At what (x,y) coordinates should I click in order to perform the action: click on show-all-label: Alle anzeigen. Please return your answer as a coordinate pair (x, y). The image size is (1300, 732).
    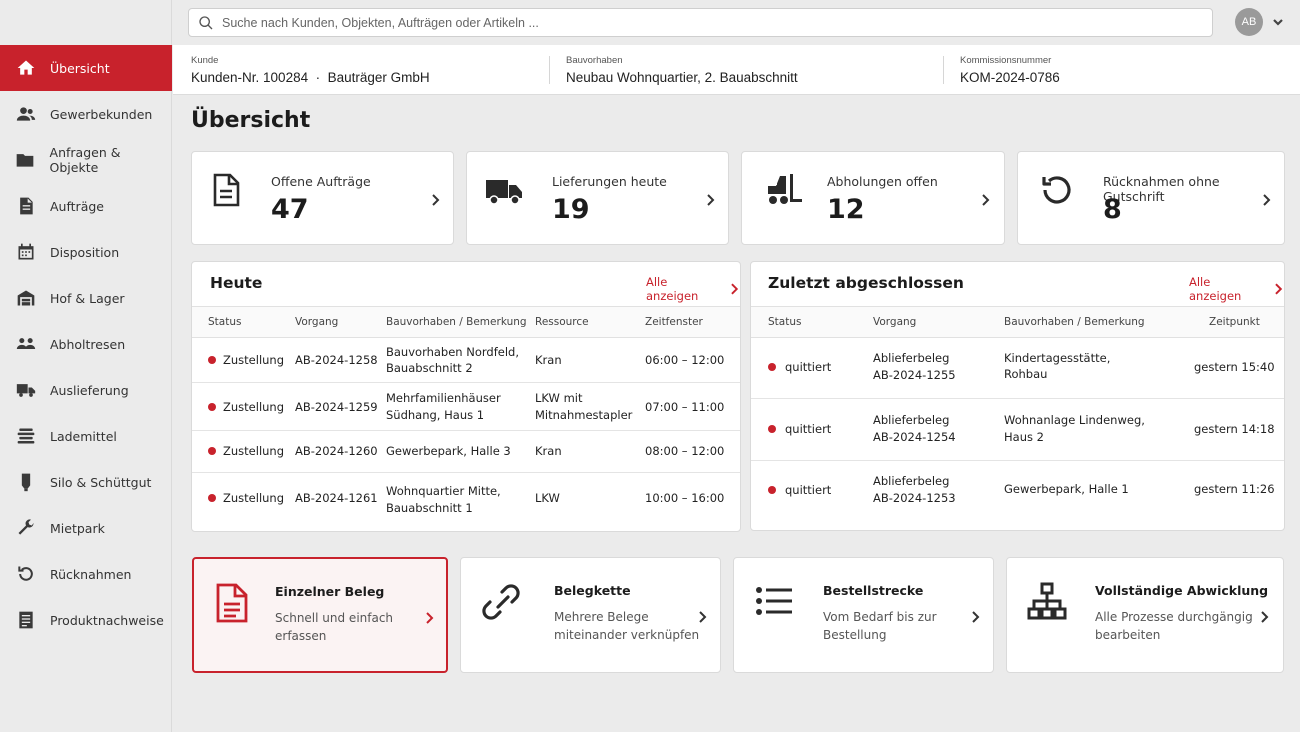
    Looking at the image, I should click on (672, 289).